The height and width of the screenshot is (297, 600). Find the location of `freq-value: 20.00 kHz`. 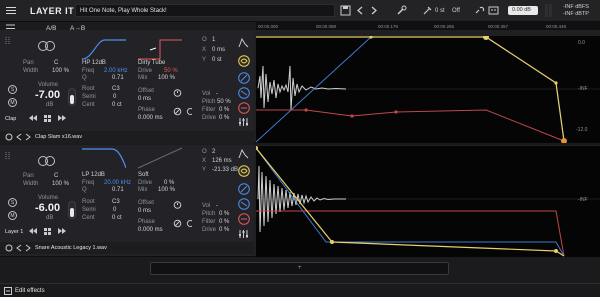

freq-value: 20.00 kHz is located at coordinates (117, 183).